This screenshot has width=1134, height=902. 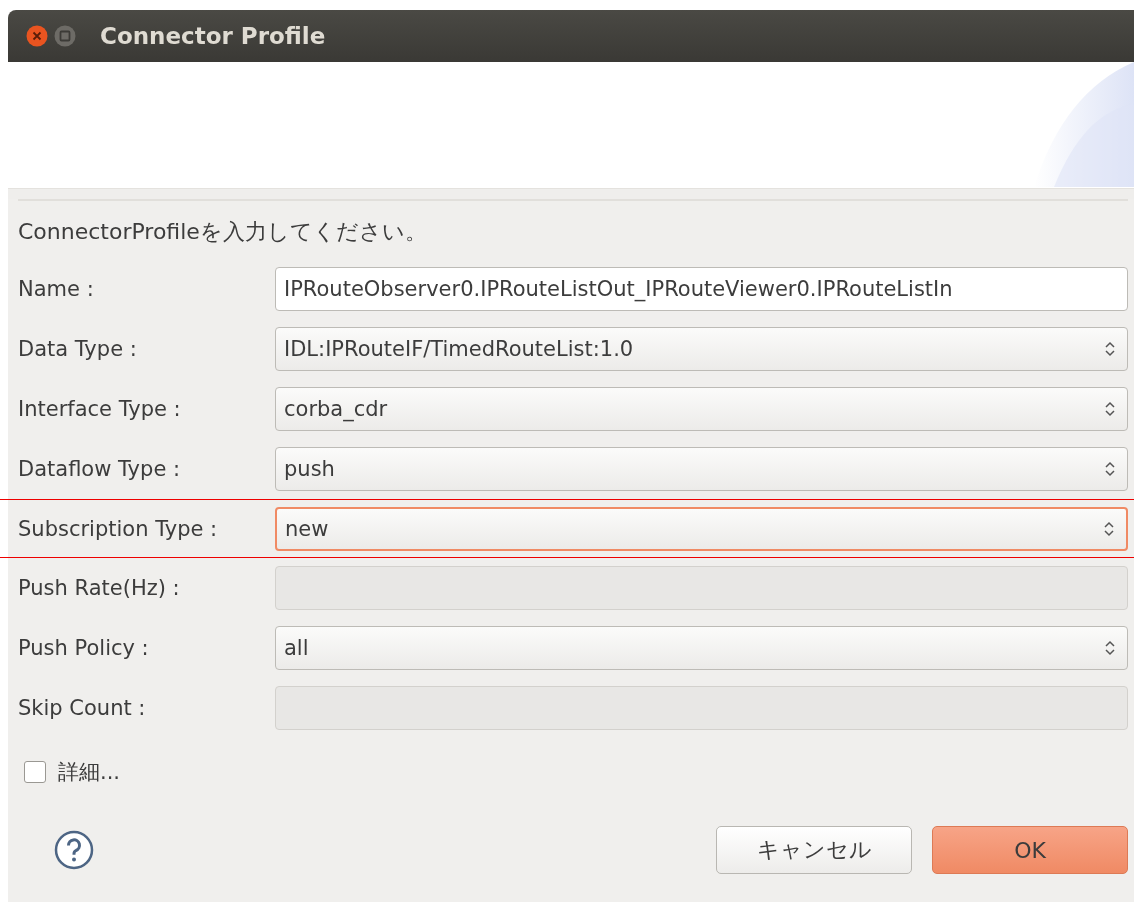 What do you see at coordinates (701, 349) in the screenshot?
I see `dropdown-field: IDL:IPRouteIF/TimedRouteList:1.0` at bounding box center [701, 349].